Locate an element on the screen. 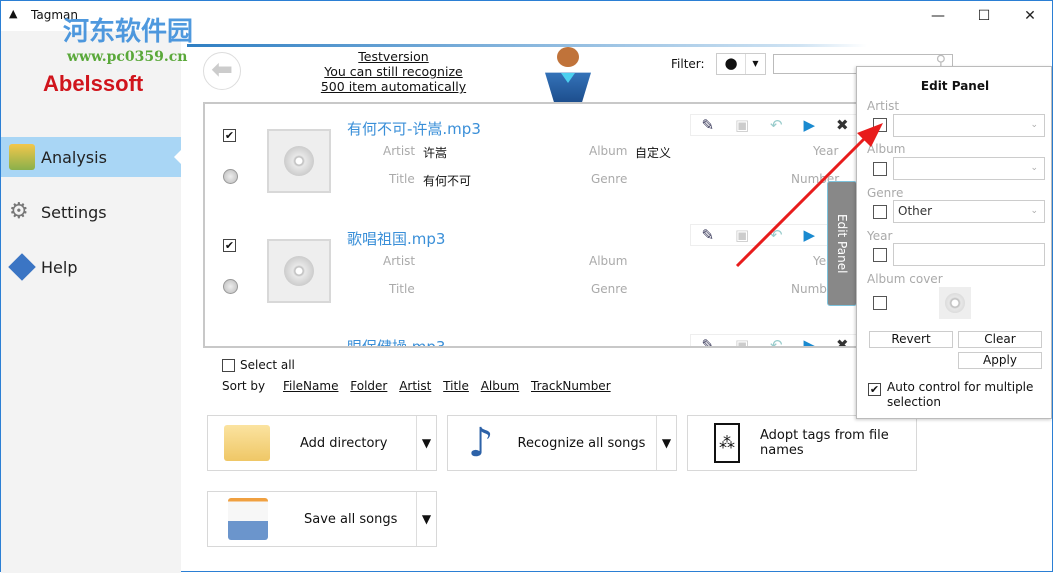  sidebar-item-settings: ⚙ Settings is located at coordinates (91, 212).